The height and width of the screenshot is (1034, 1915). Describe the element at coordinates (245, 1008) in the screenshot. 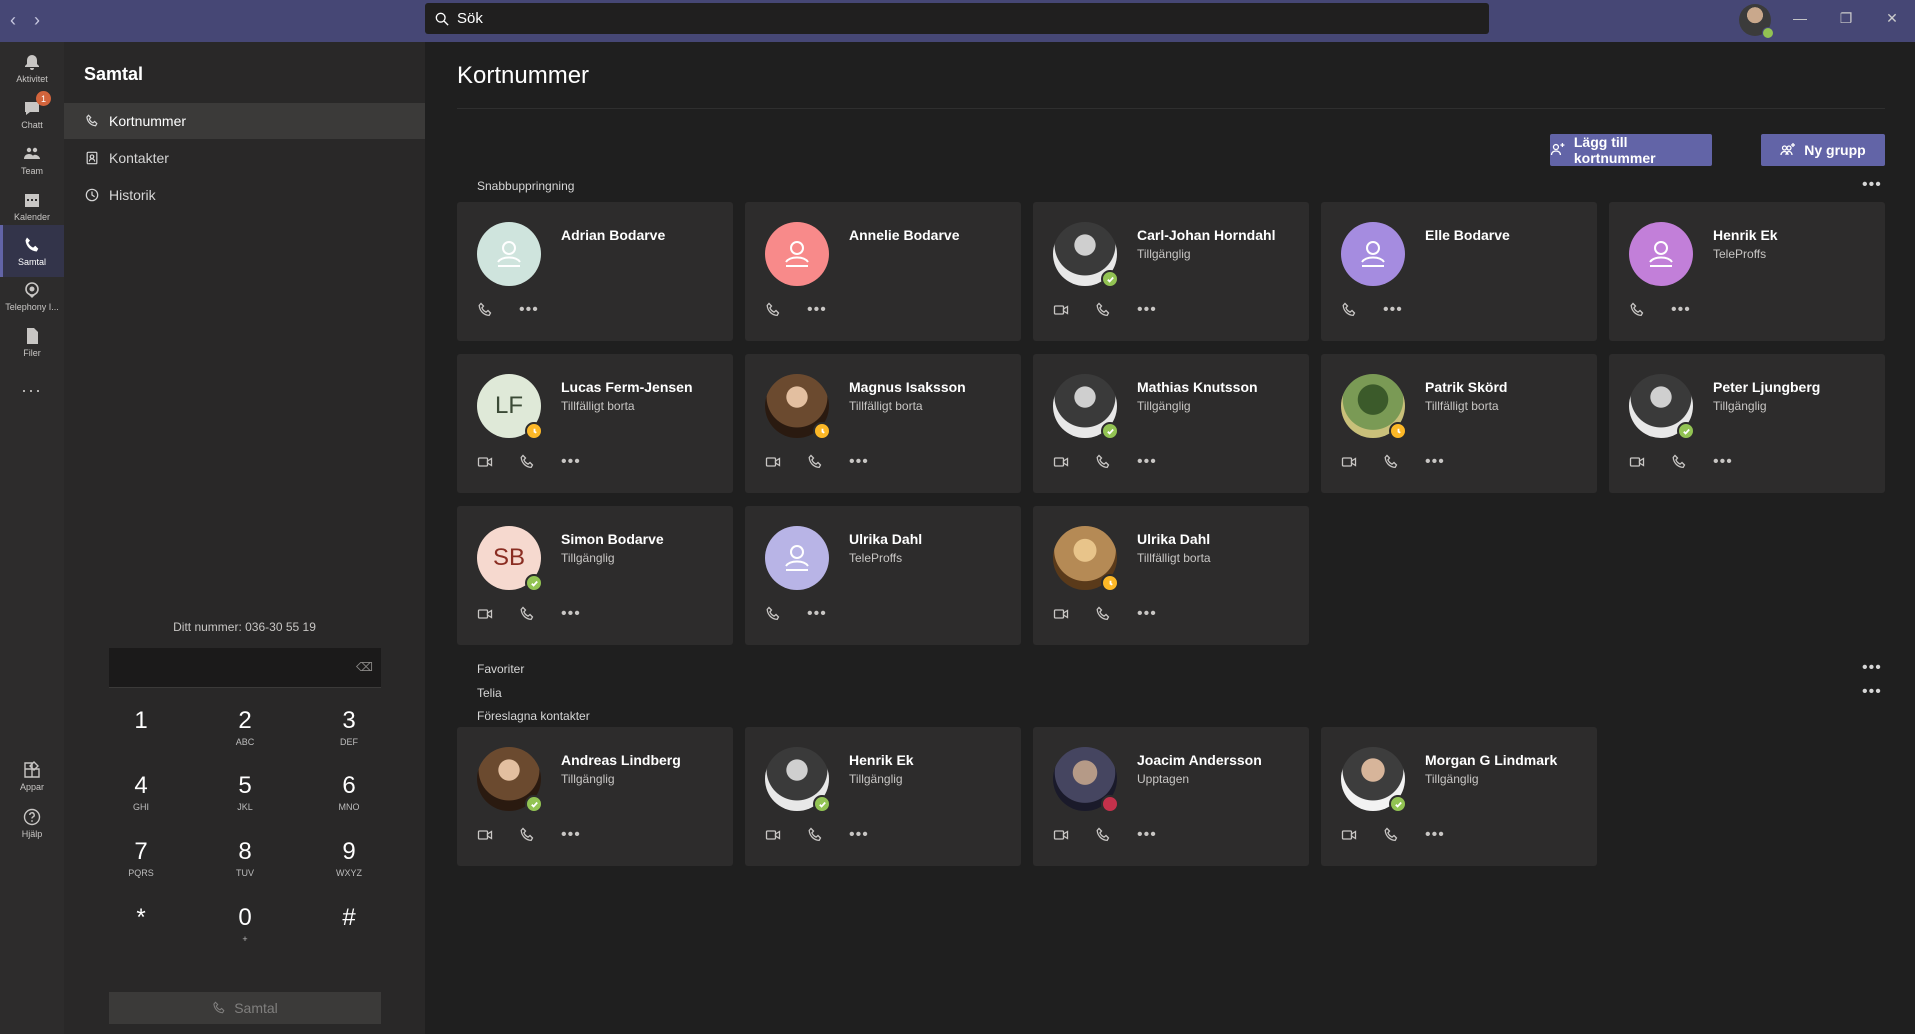

I see `call-button: Samtal` at that location.